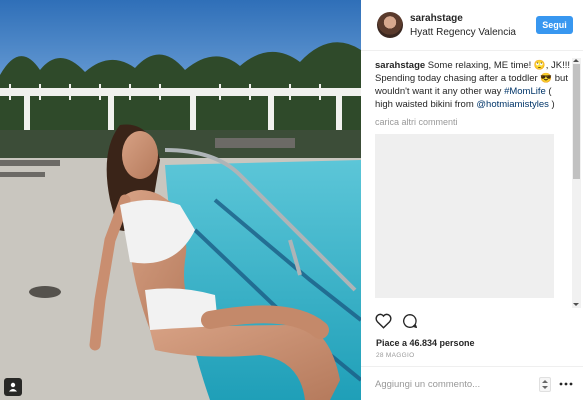 The image size is (583, 401). What do you see at coordinates (576, 304) in the screenshot?
I see `scroll-down-arrow-icon` at bounding box center [576, 304].